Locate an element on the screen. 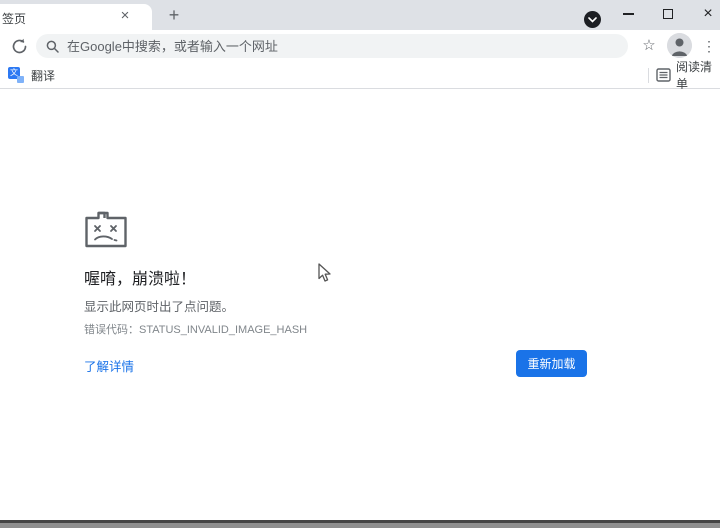 This screenshot has height=528, width=720. mouse-cursor is located at coordinates (325, 275).